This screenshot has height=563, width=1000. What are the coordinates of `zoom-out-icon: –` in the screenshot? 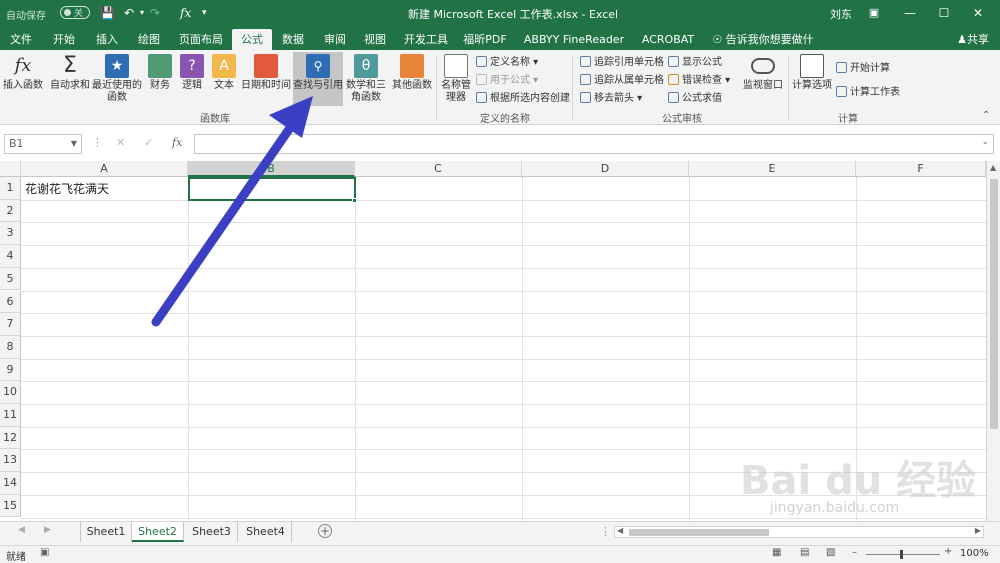 It's located at (854, 552).